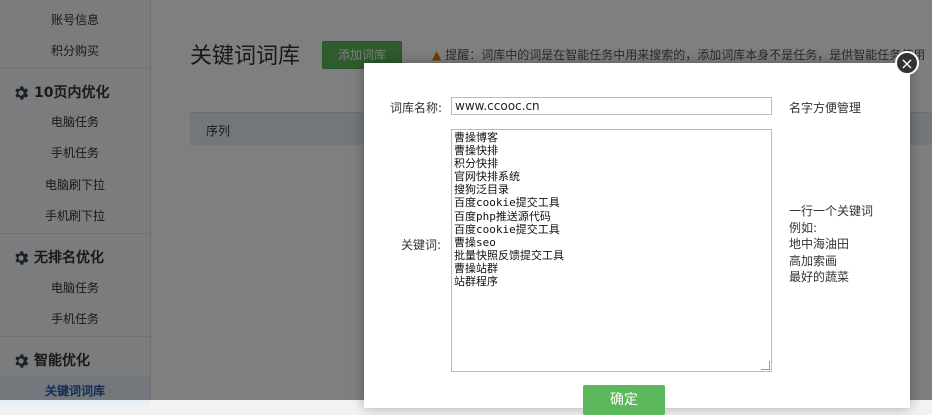  Describe the element at coordinates (416, 108) in the screenshot. I see `library-name-label: 词库名称:` at that location.